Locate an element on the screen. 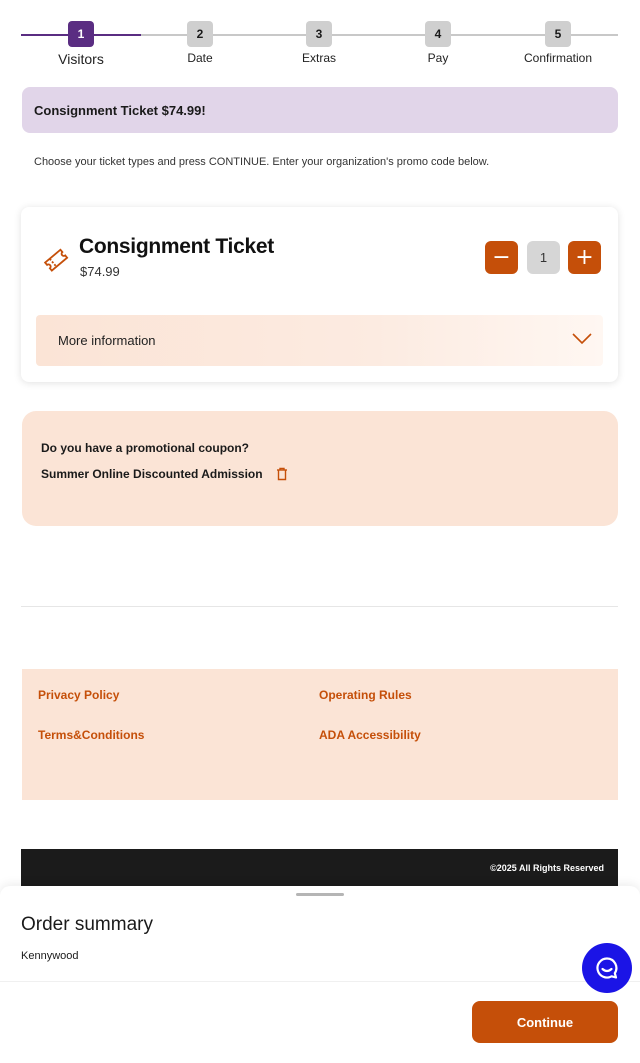 The width and height of the screenshot is (640, 1063). ada-accessibility-link: ADA Accessibility is located at coordinates (370, 735).